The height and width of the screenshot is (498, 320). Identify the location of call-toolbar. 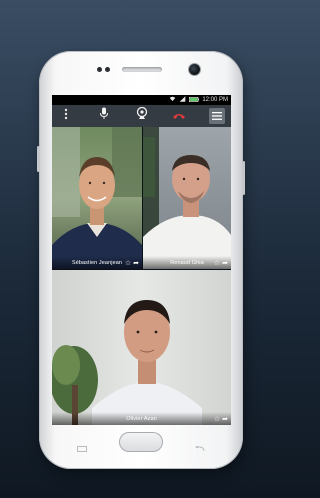
(141, 116).